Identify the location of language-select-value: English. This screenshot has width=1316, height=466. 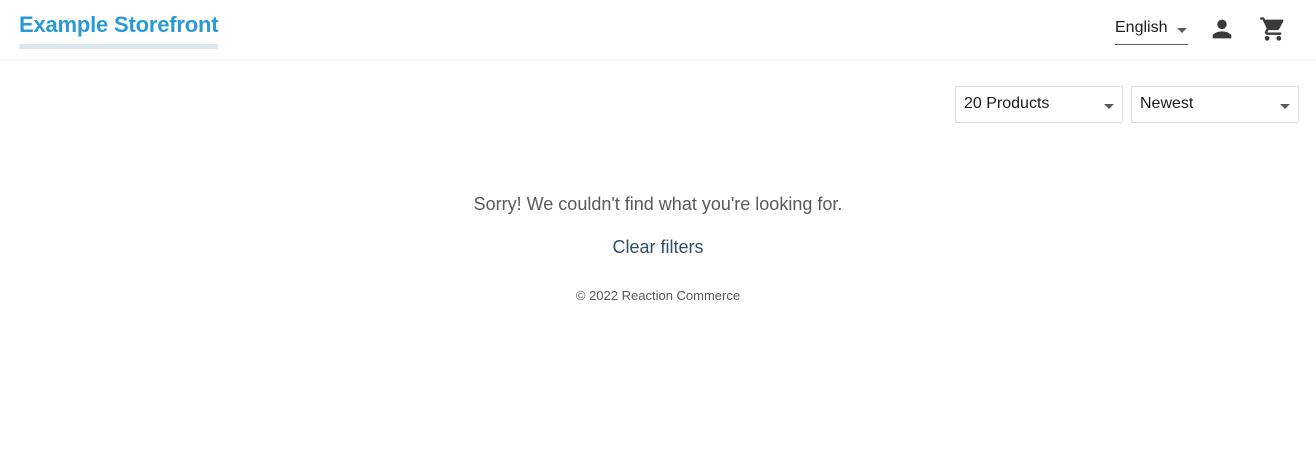
(1141, 27).